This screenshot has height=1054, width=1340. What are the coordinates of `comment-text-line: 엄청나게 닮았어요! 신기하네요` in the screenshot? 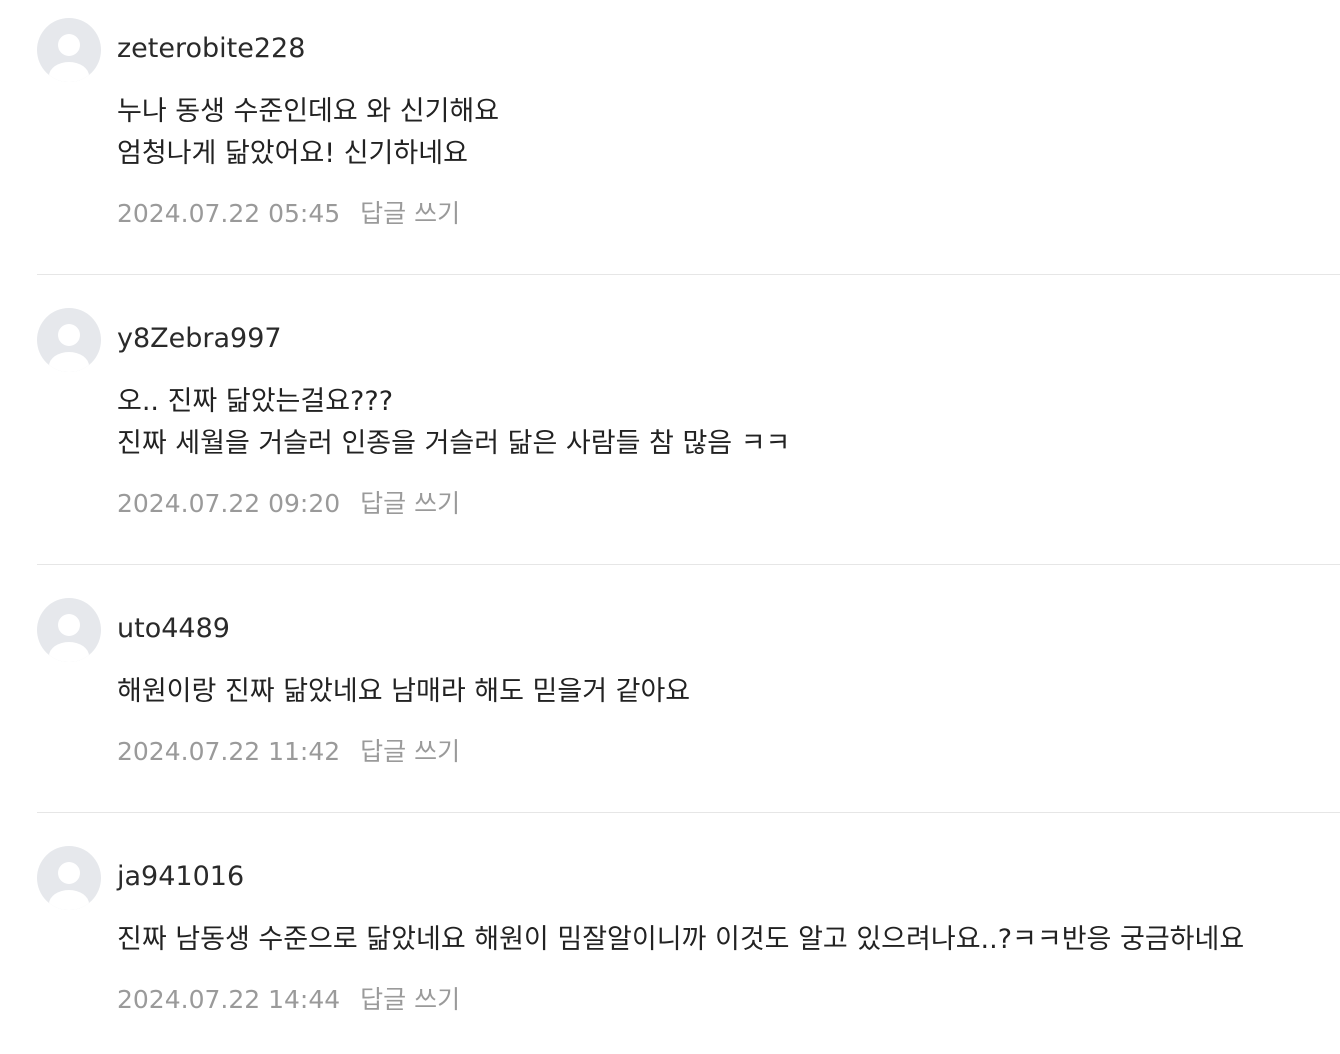 It's located at (292, 153).